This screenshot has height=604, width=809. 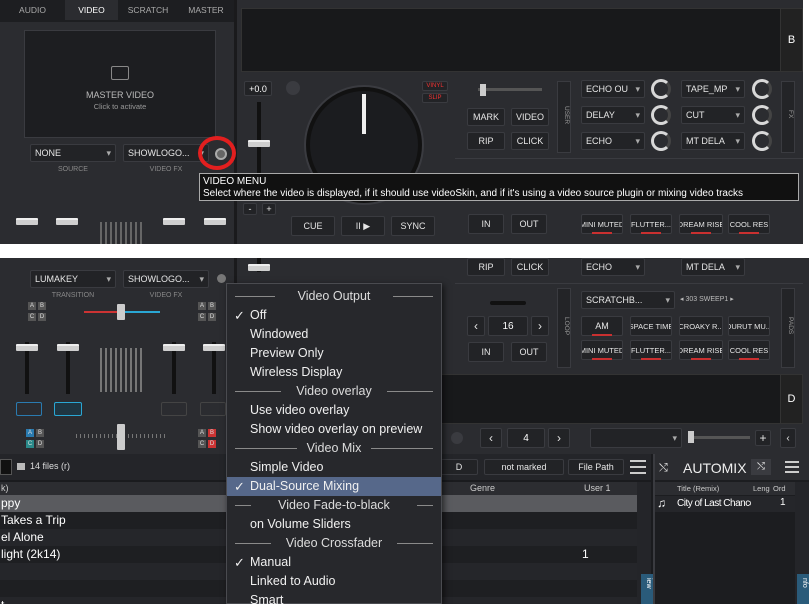 What do you see at coordinates (508, 326) in the screenshot?
I see `loop-value: 16` at bounding box center [508, 326].